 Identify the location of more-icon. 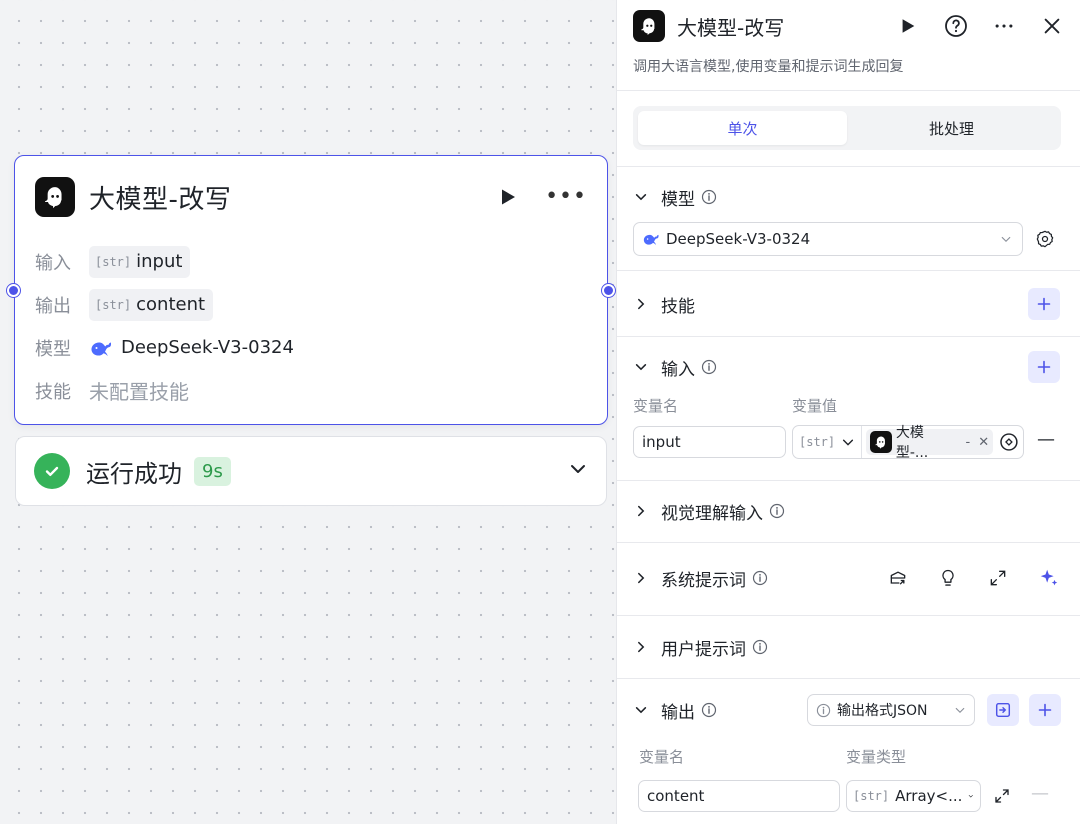
(1004, 26).